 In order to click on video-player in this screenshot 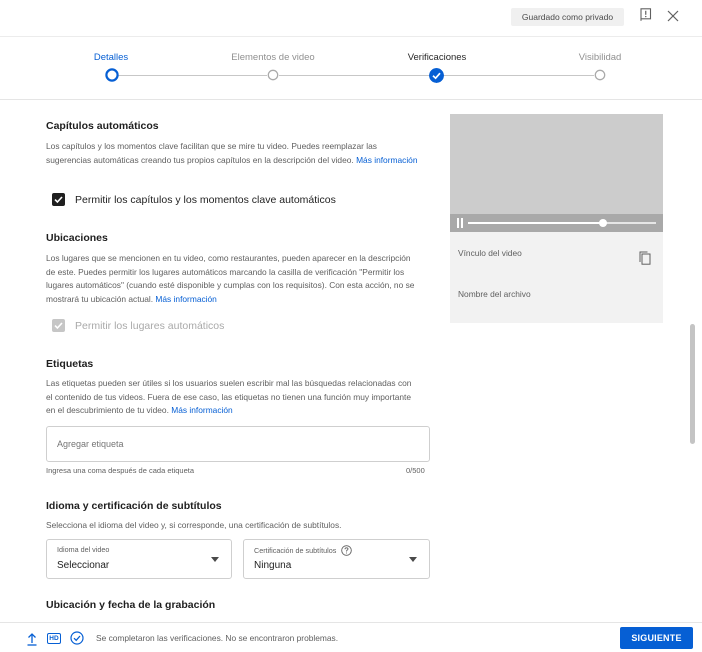, I will do `click(556, 173)`.